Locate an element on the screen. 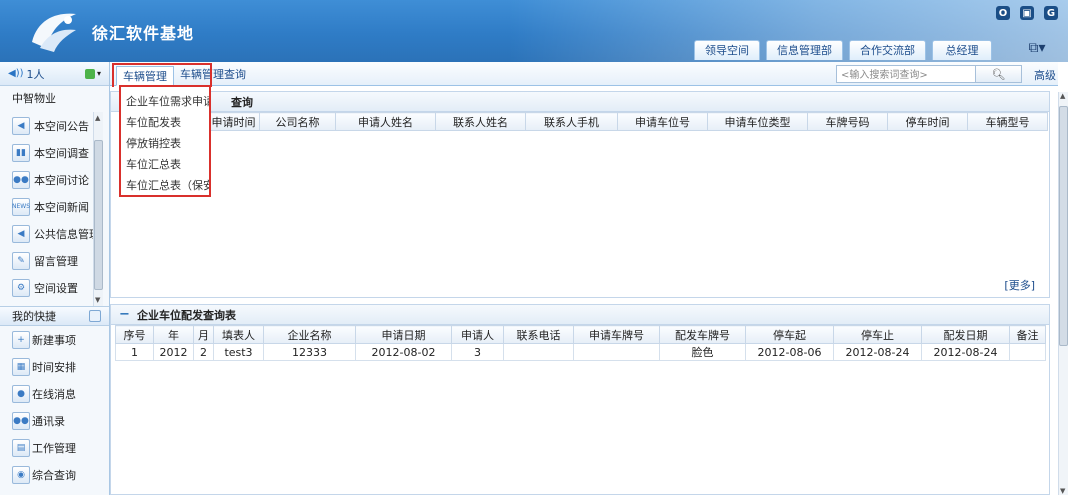 This screenshot has width=1068, height=495. quick-item-online-message: ● 在线消息 is located at coordinates (54, 393).